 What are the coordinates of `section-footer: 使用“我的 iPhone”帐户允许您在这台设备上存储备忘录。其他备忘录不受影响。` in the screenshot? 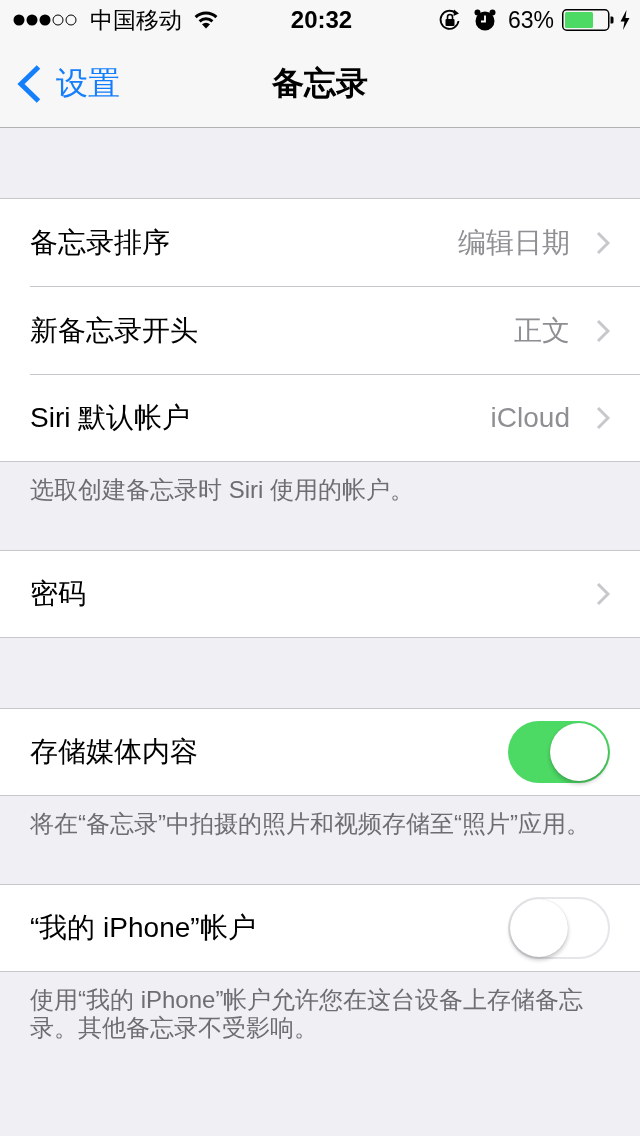 It's located at (320, 1030).